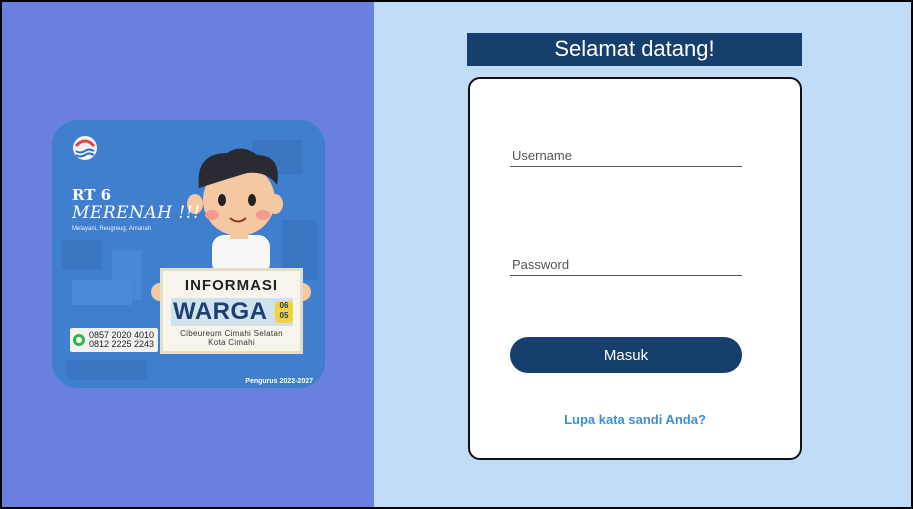 This screenshot has width=913, height=509. I want to click on sign-badge: 06 05, so click(284, 312).